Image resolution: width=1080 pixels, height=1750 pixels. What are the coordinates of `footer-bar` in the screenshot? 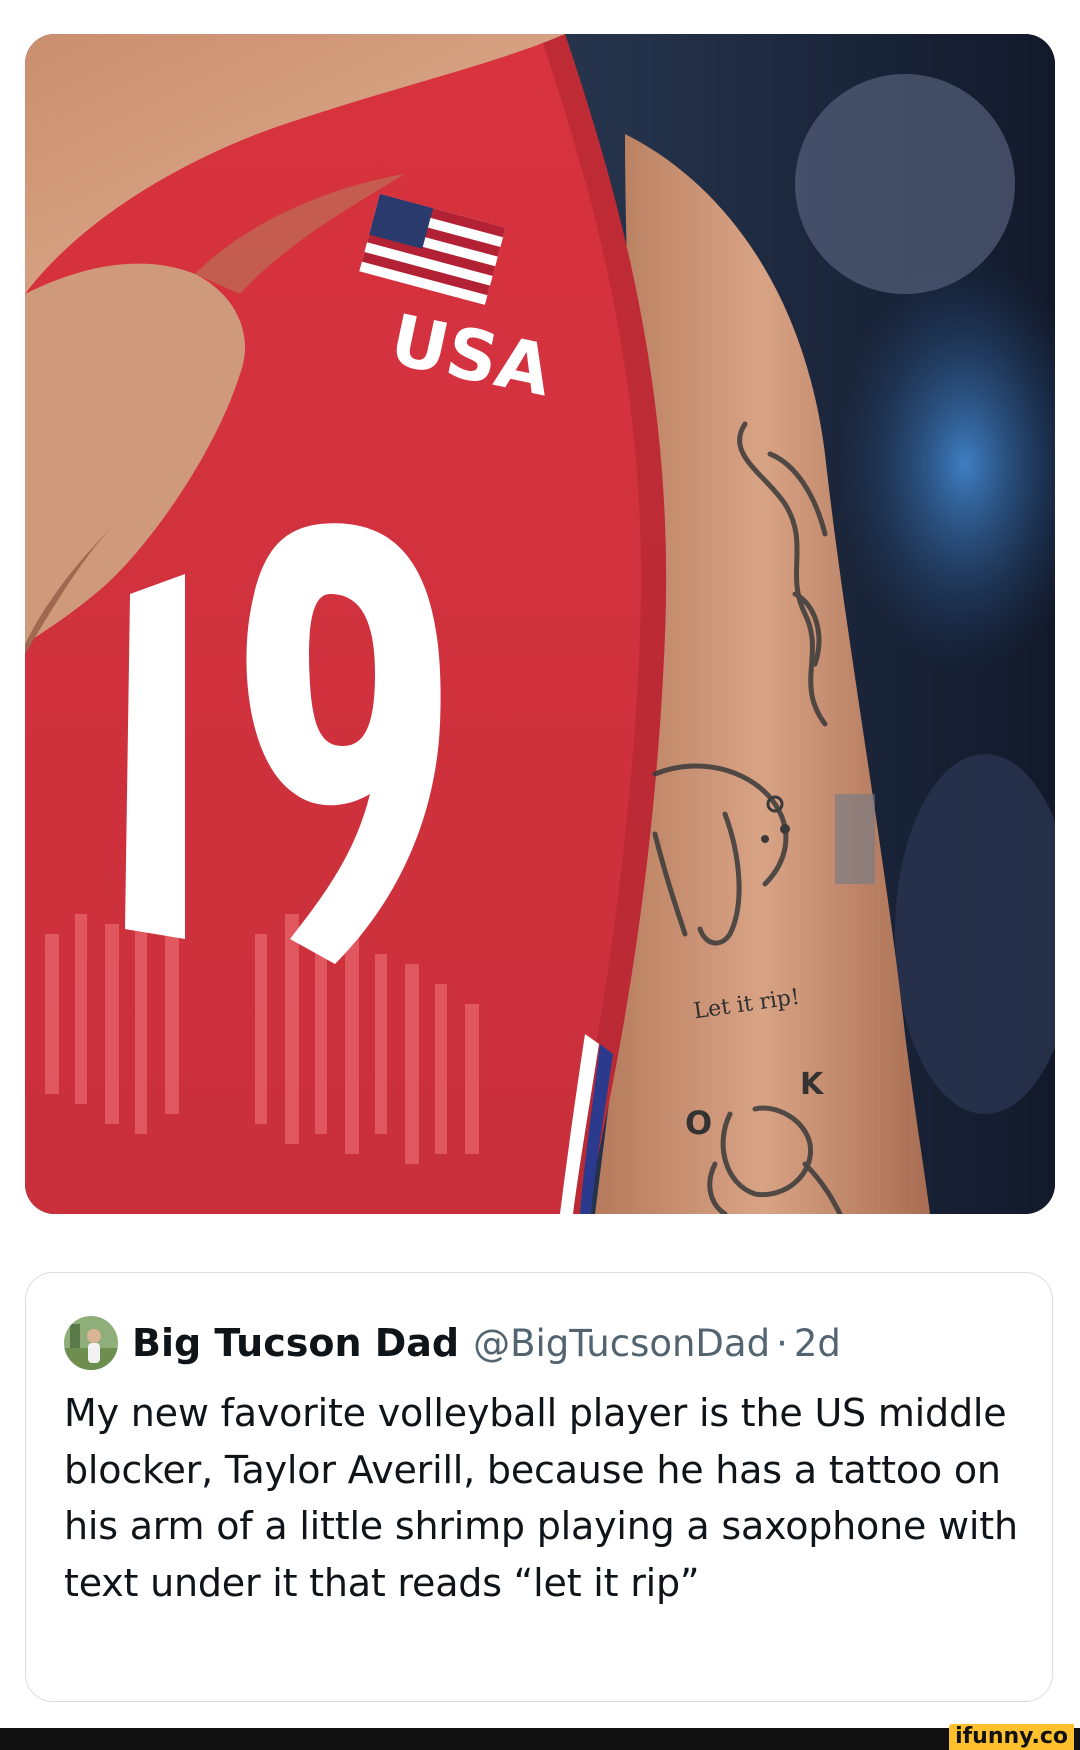 It's located at (540, 1739).